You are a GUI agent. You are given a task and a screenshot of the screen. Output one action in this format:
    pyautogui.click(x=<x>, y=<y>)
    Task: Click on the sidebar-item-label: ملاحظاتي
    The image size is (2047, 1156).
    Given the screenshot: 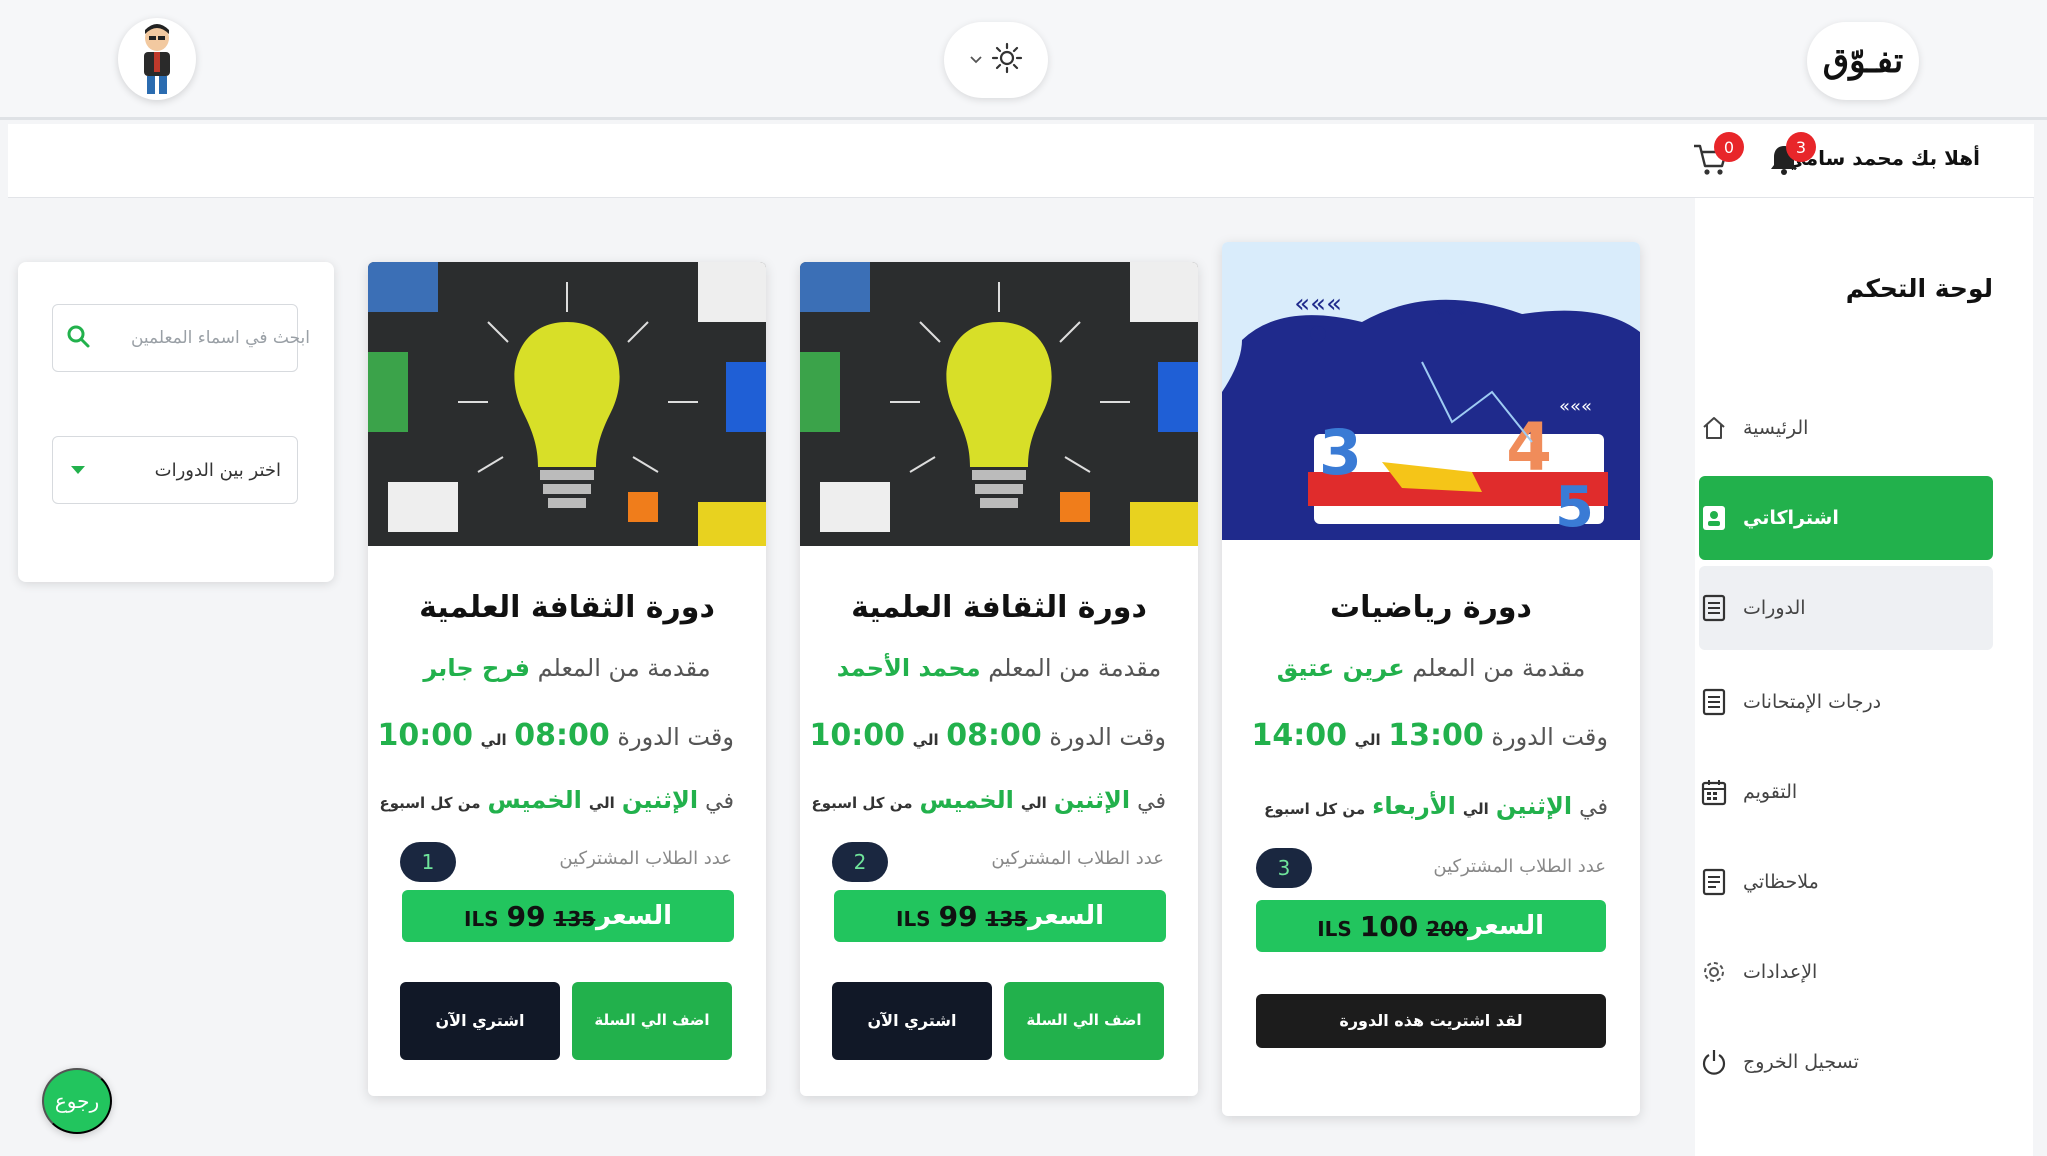 What is the action you would take?
    pyautogui.click(x=1781, y=882)
    